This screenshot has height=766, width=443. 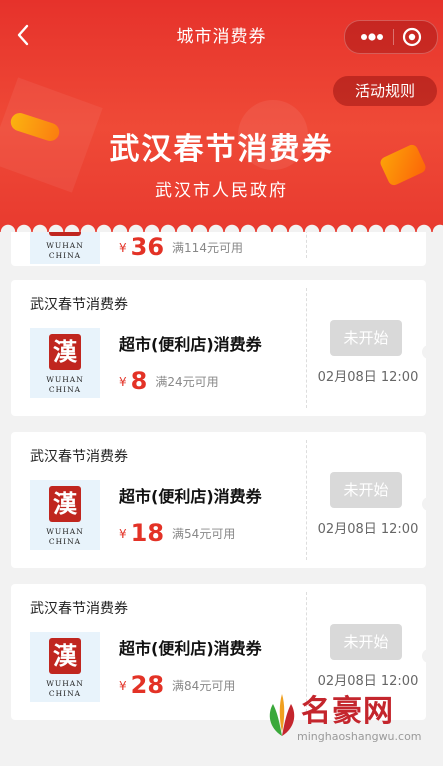 I want to click on coupon-price: ¥28 满84元可用, so click(x=177, y=685).